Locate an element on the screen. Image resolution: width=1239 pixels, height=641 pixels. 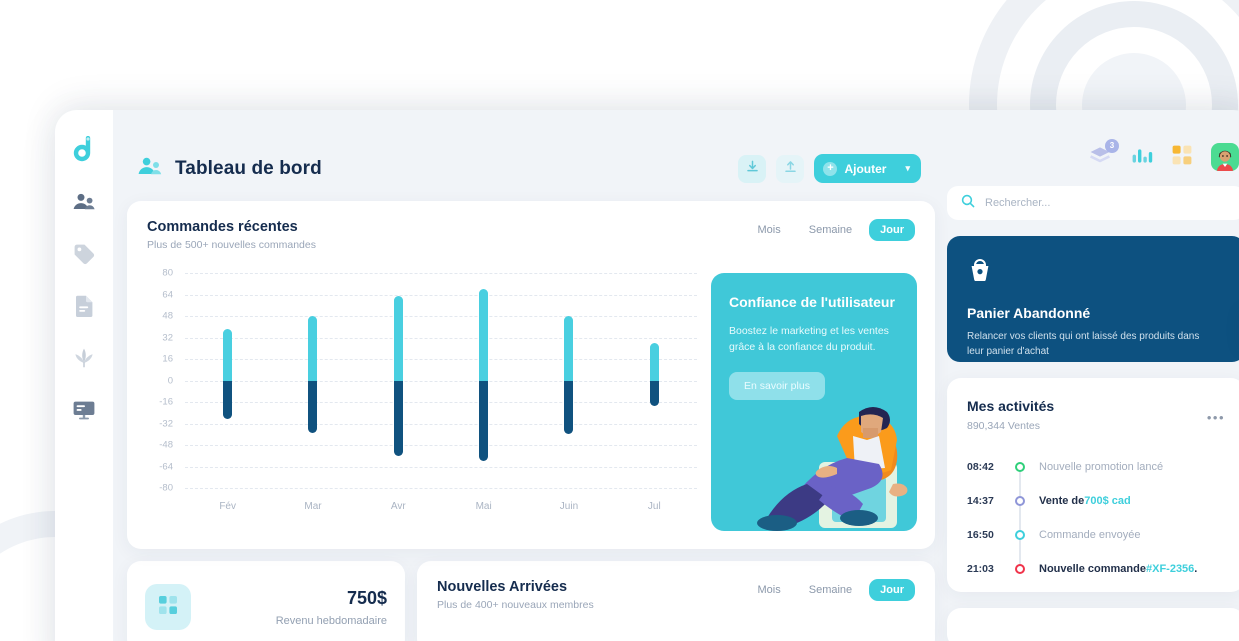
gridline is located at coordinates (441, 488).